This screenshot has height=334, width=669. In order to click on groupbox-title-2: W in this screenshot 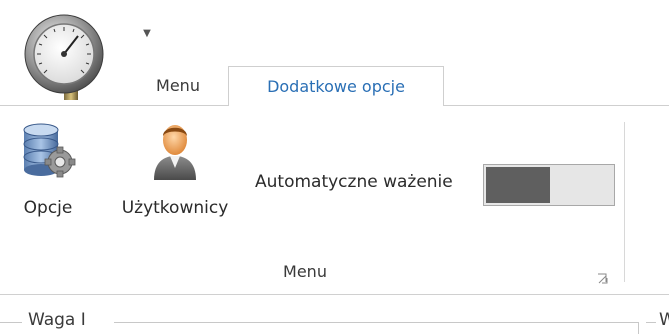, I will do `click(664, 320)`.